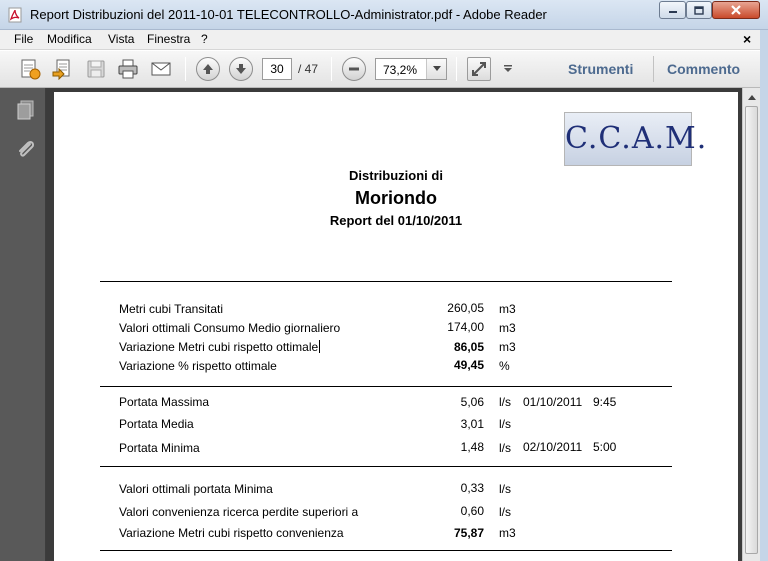 Image resolution: width=768 pixels, height=561 pixels. What do you see at coordinates (400, 70) in the screenshot?
I see `zoom-value: 73,2%` at bounding box center [400, 70].